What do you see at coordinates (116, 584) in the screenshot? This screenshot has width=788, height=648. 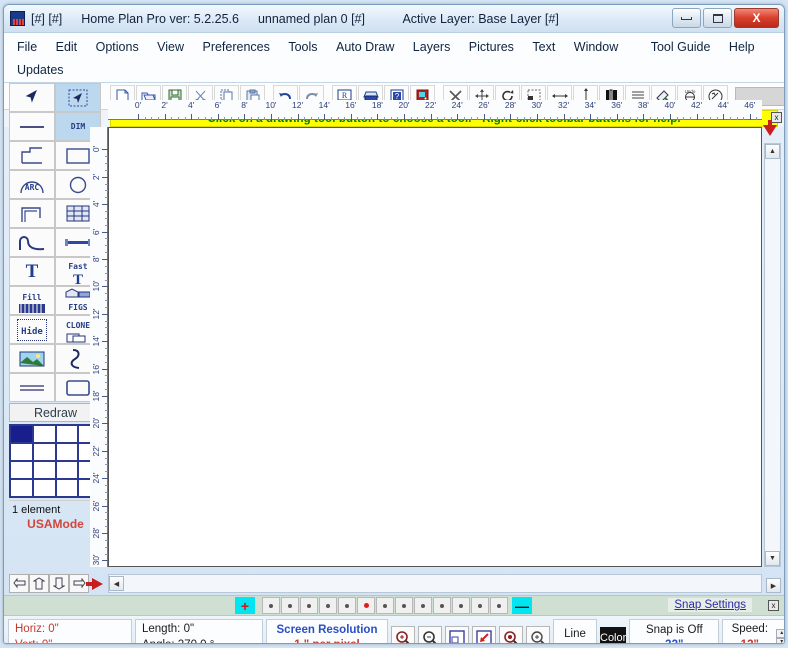 I see `scroll-left-button: ◀` at bounding box center [116, 584].